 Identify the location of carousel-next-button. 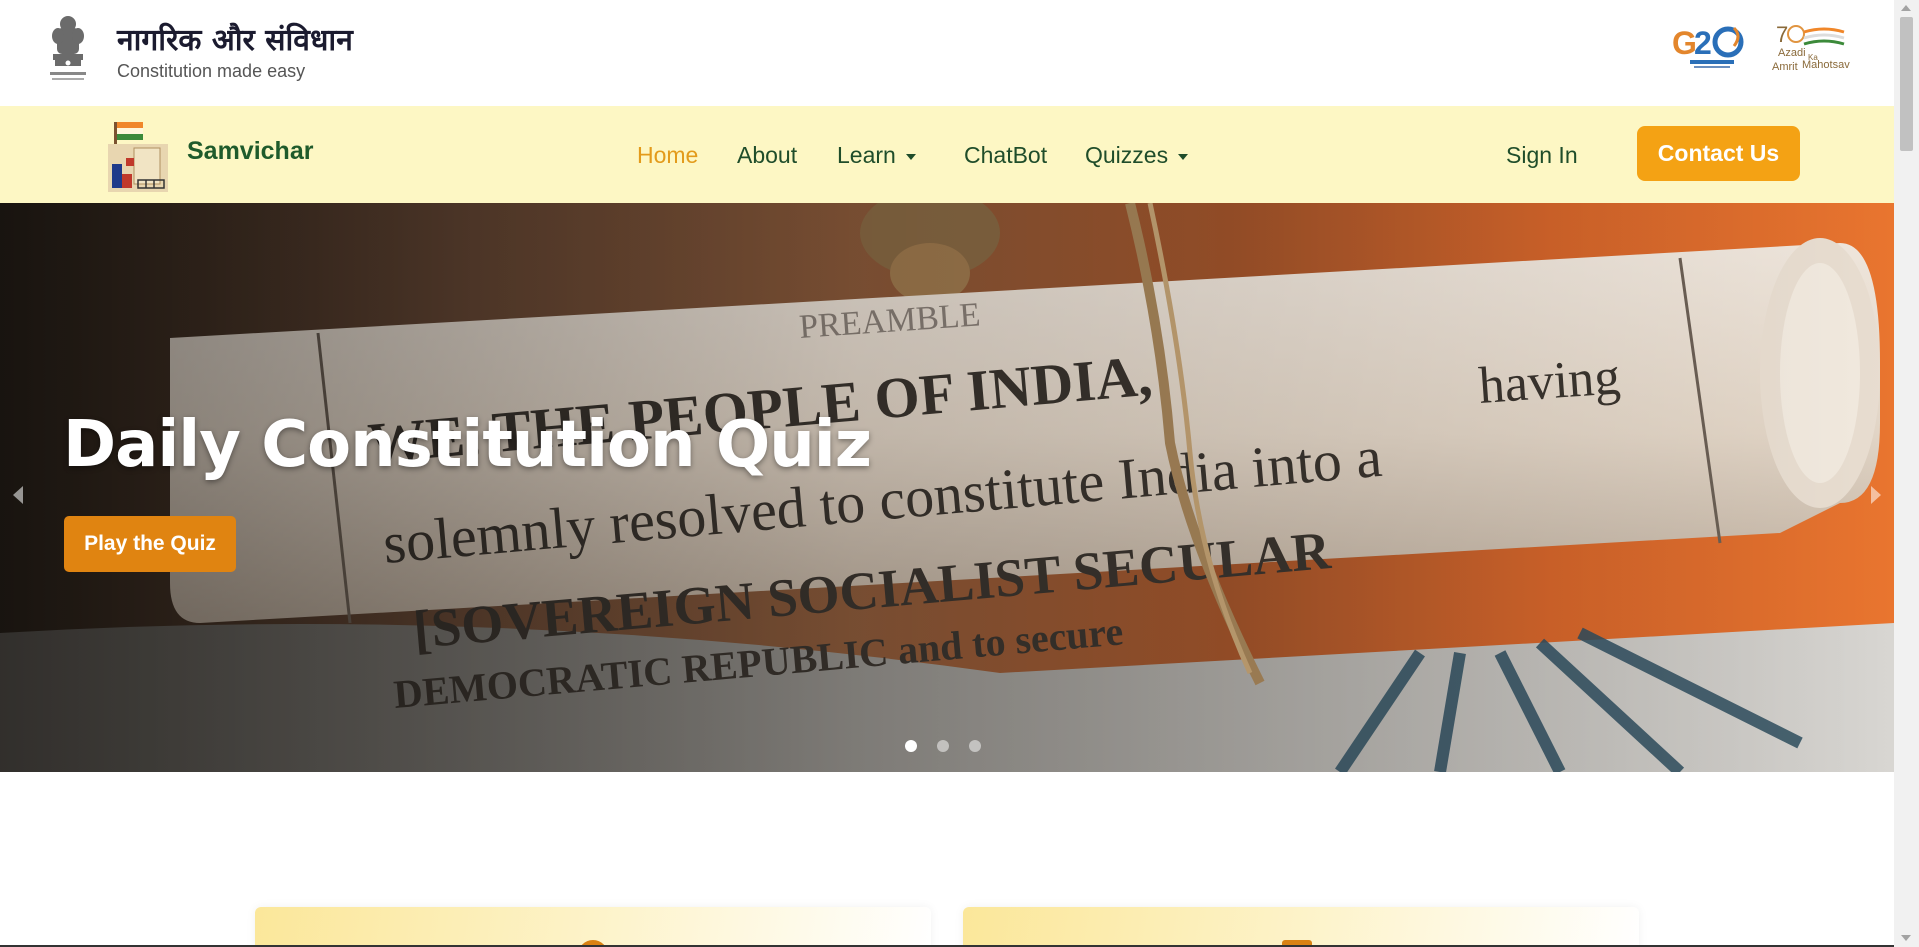
(1876, 495).